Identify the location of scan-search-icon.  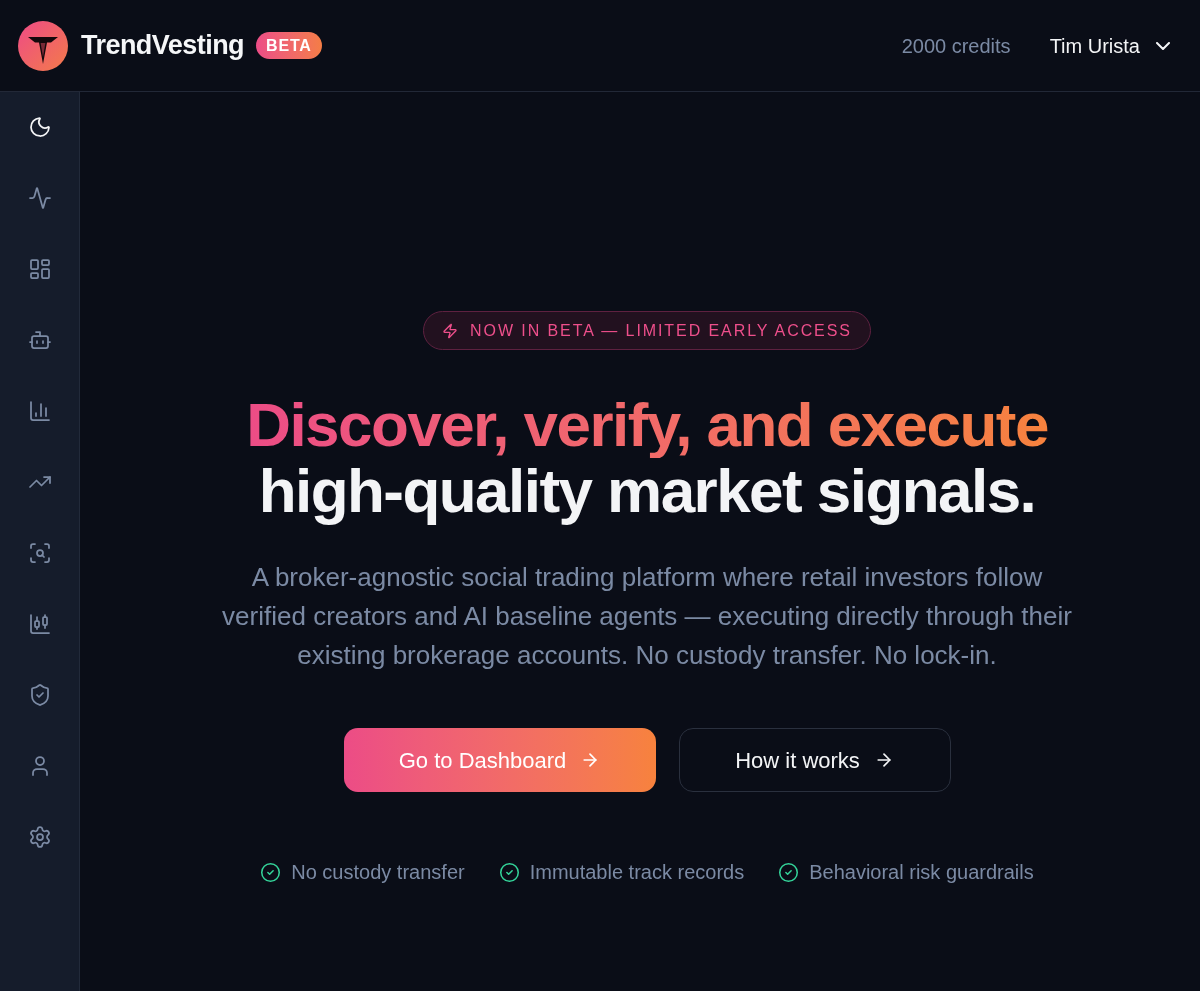
(39, 553).